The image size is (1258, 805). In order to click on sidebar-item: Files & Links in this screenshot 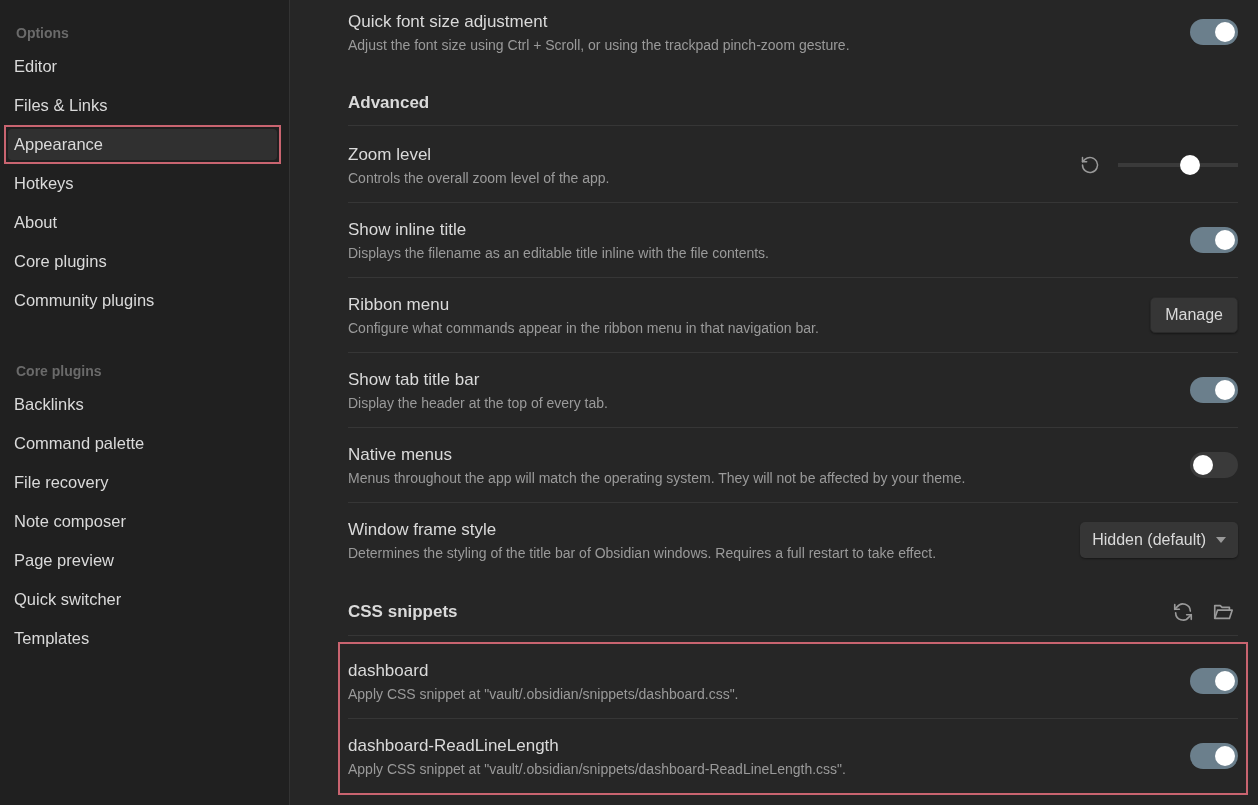, I will do `click(142, 105)`.